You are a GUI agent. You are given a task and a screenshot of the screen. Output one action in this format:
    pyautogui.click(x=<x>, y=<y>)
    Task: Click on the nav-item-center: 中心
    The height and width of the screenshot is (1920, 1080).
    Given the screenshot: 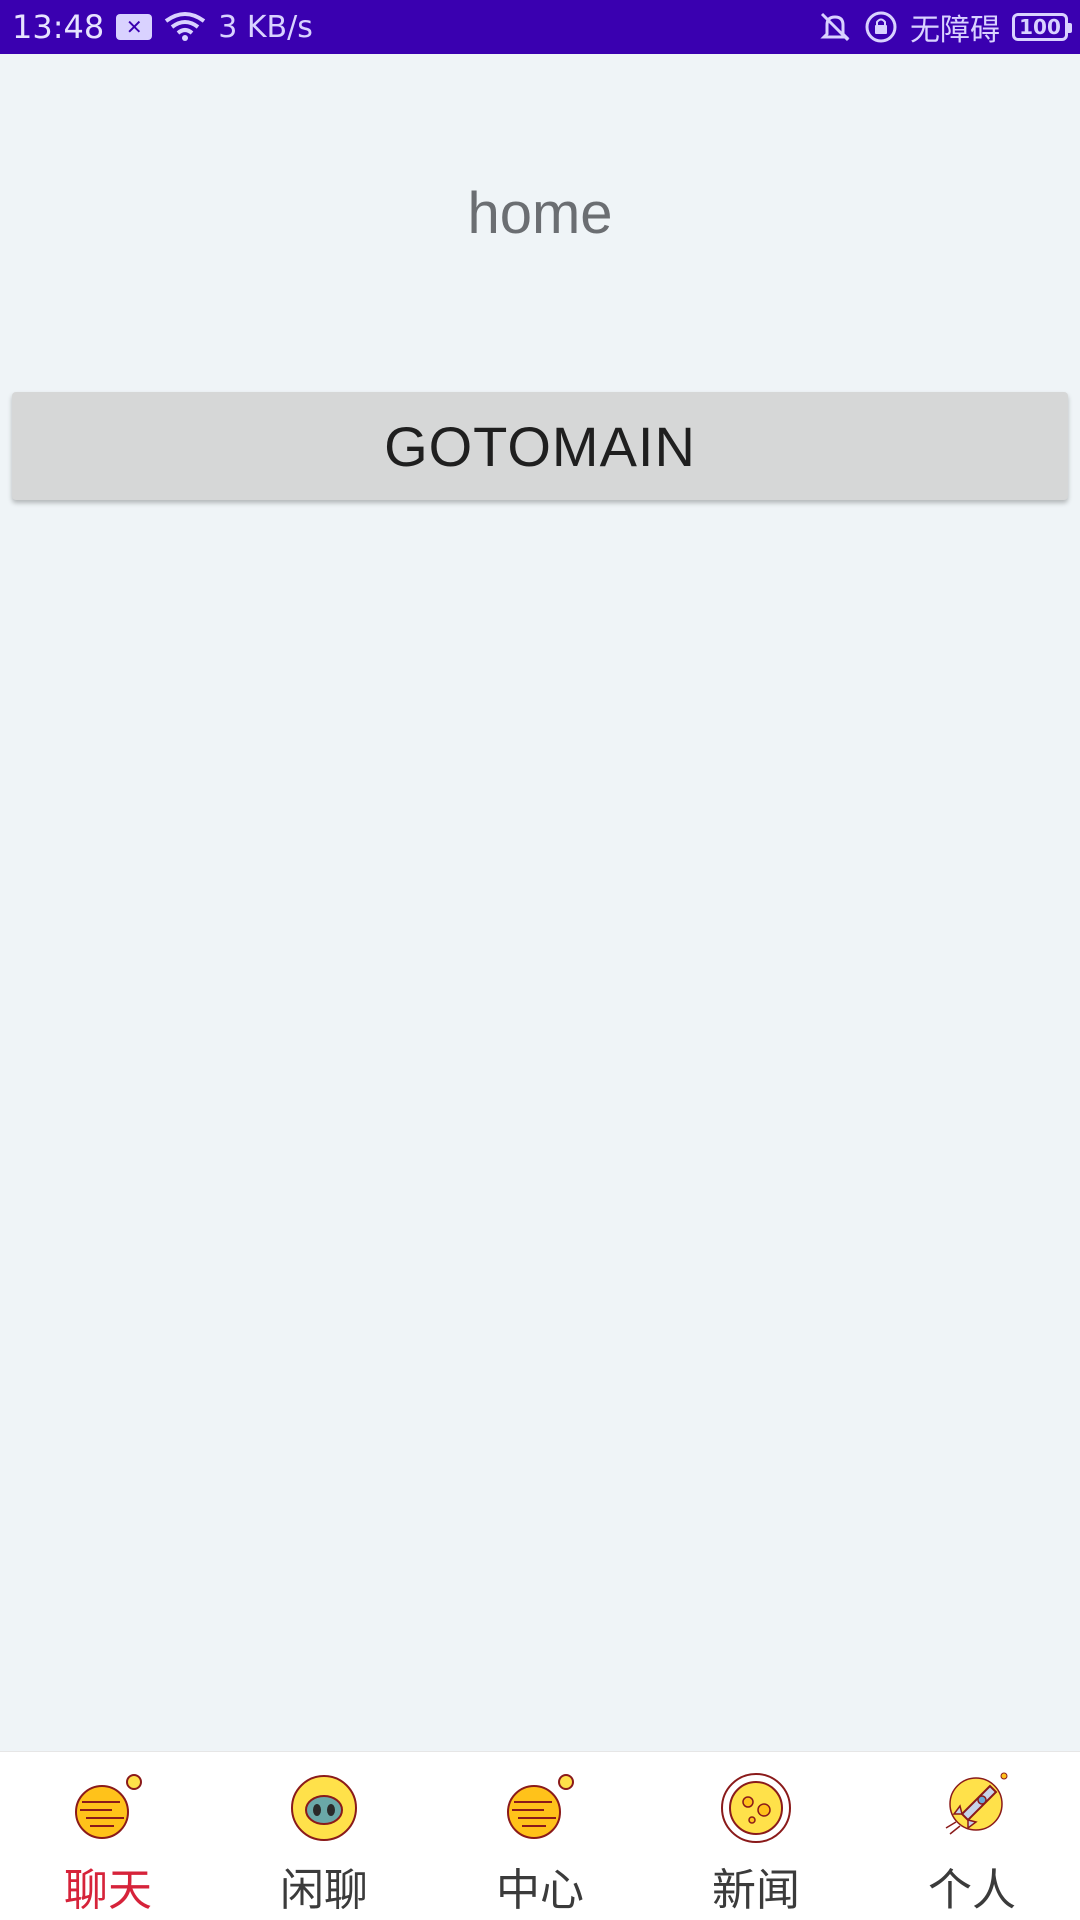 What is the action you would take?
    pyautogui.click(x=540, y=1836)
    